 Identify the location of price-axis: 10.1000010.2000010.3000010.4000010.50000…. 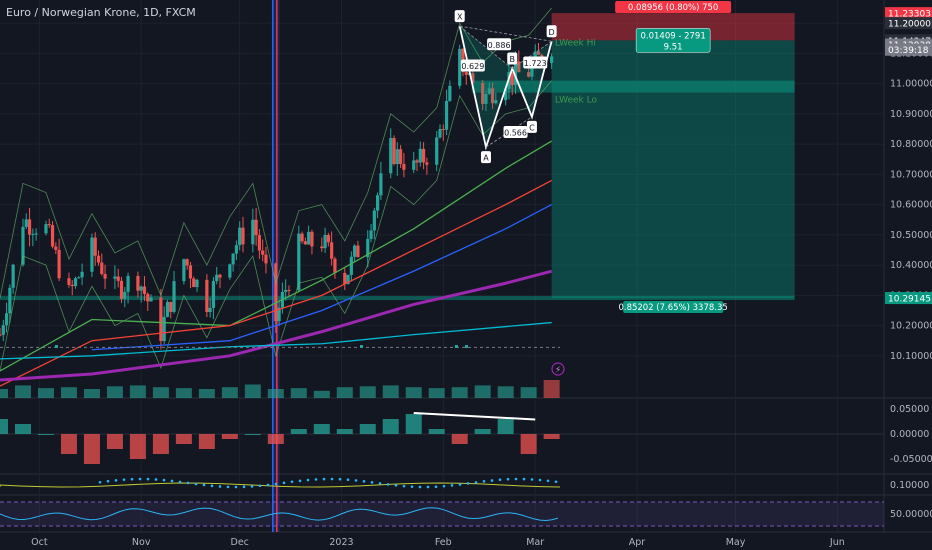
(908, 263).